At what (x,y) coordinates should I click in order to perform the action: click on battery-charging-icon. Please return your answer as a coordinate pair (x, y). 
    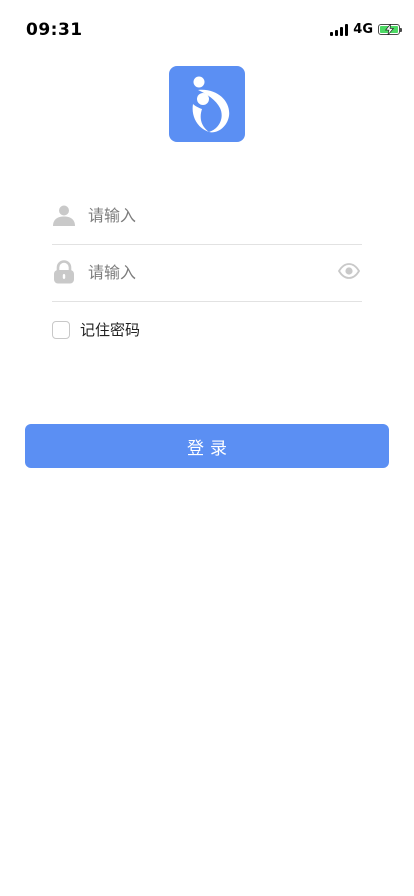
    Looking at the image, I should click on (390, 29).